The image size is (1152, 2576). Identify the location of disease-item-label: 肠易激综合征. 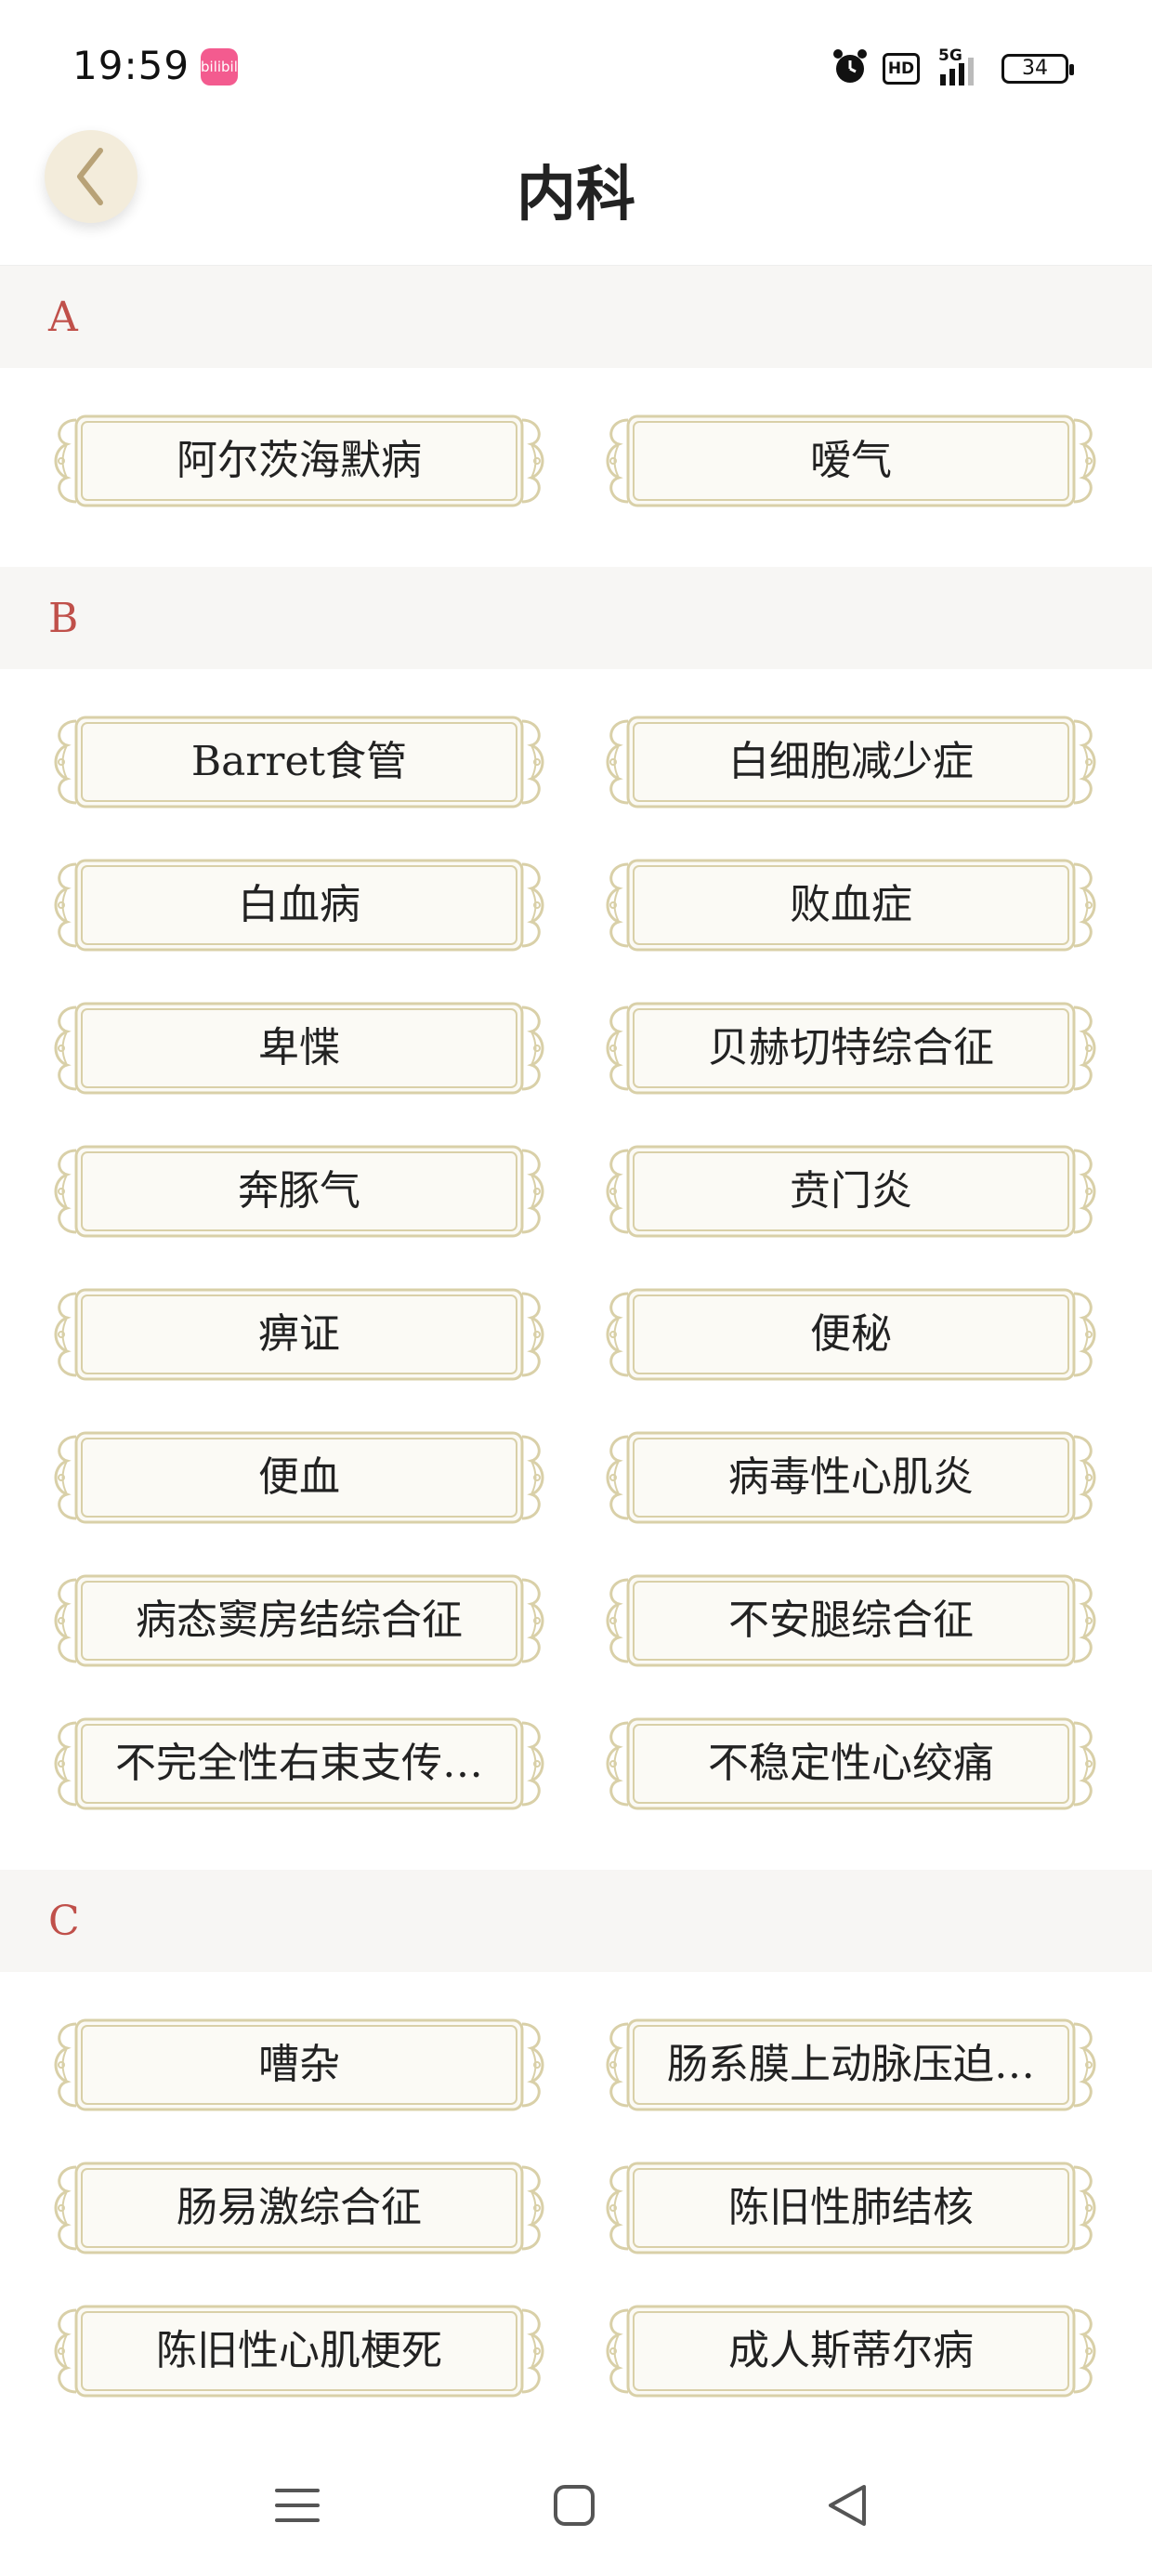
(299, 2207).